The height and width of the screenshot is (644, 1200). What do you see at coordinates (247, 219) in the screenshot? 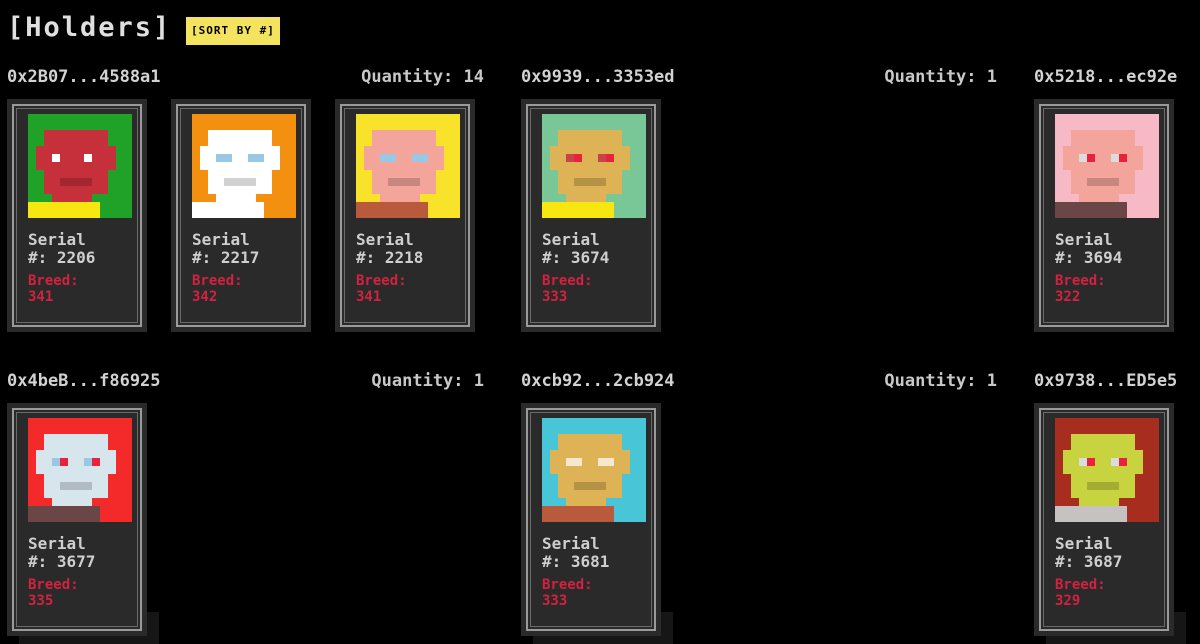
I see `nft-card: Serial #: 2217 Breed: 342` at bounding box center [247, 219].